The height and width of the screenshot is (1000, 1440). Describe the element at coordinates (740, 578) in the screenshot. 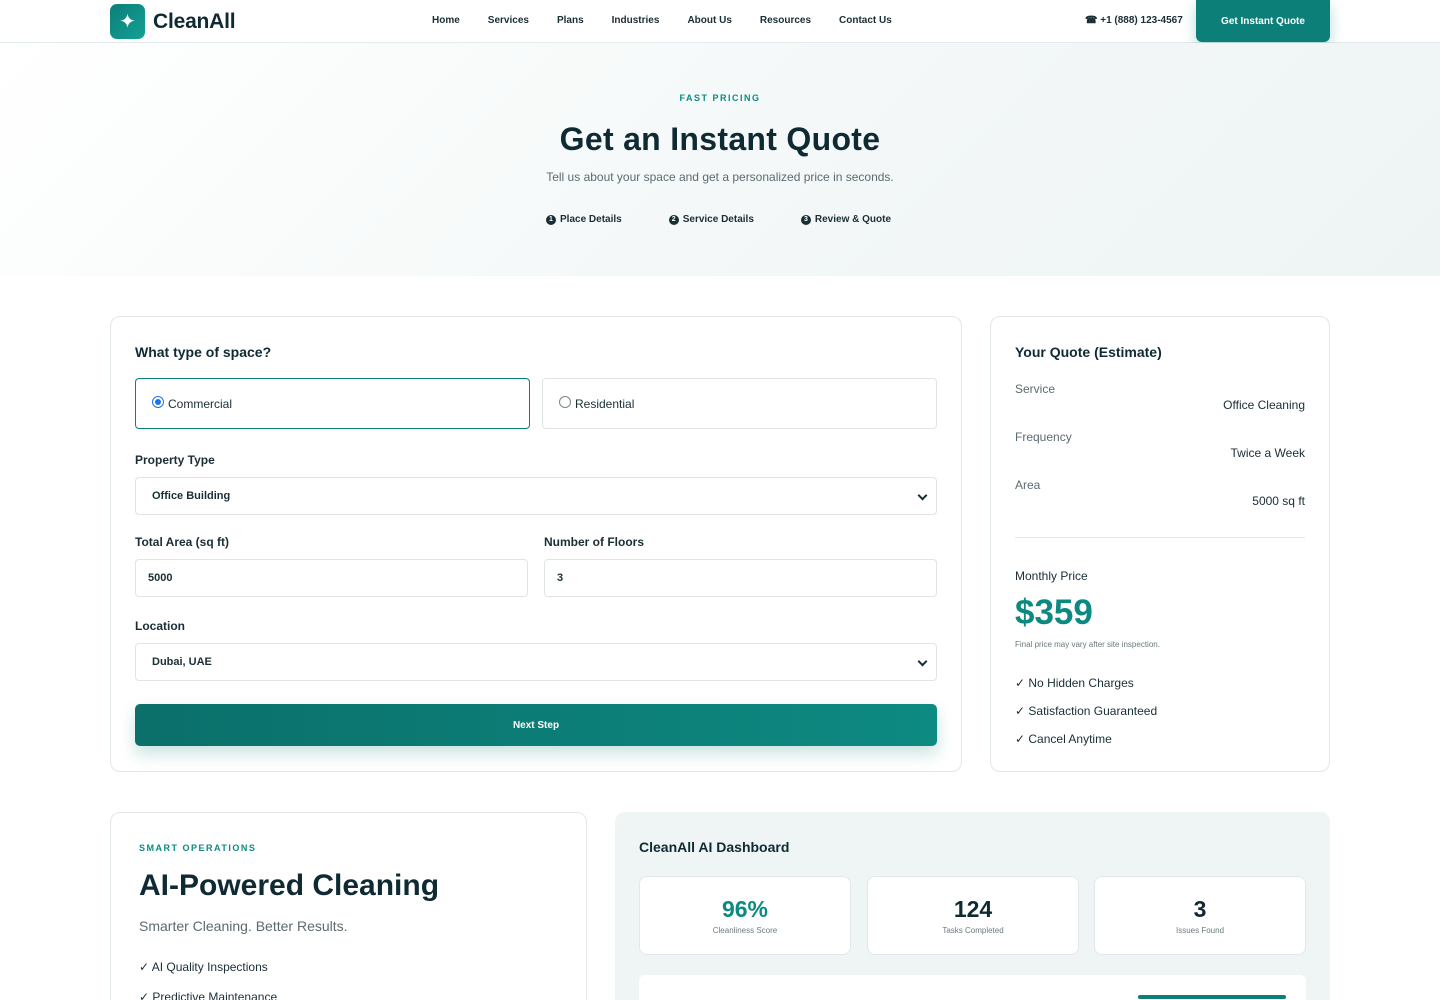

I see `floors-input: 3` at that location.